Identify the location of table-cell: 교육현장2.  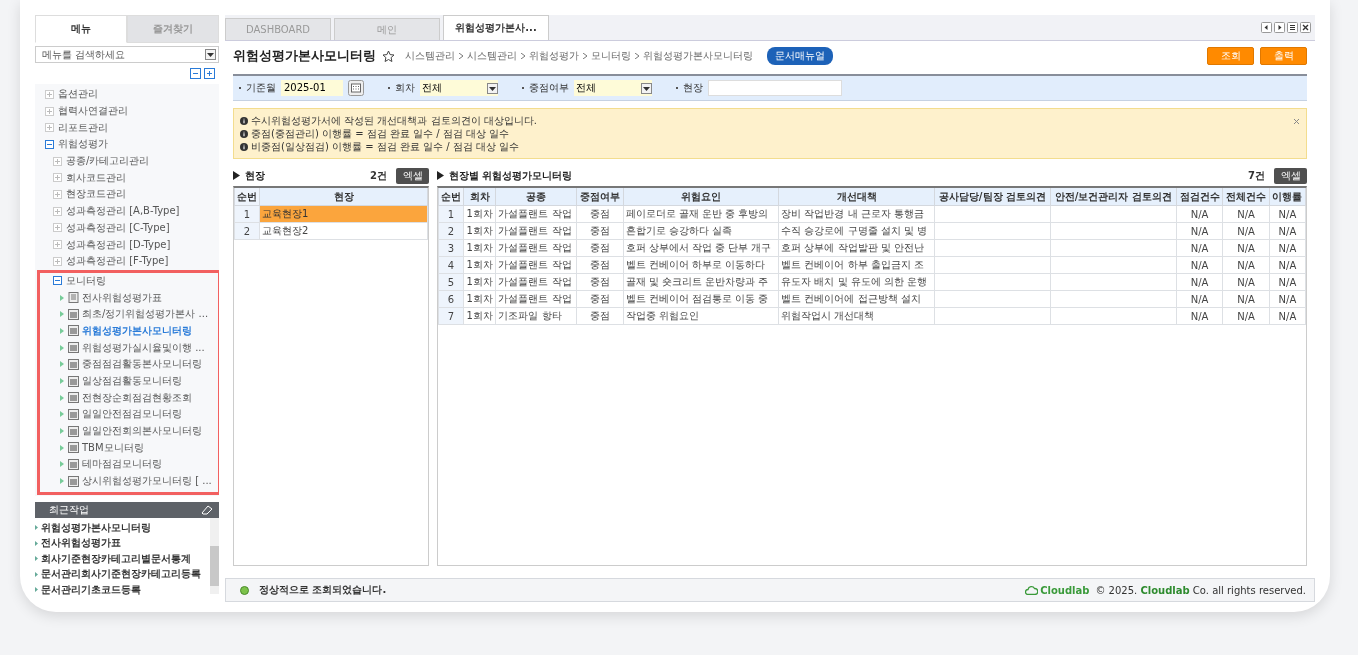
(343, 231).